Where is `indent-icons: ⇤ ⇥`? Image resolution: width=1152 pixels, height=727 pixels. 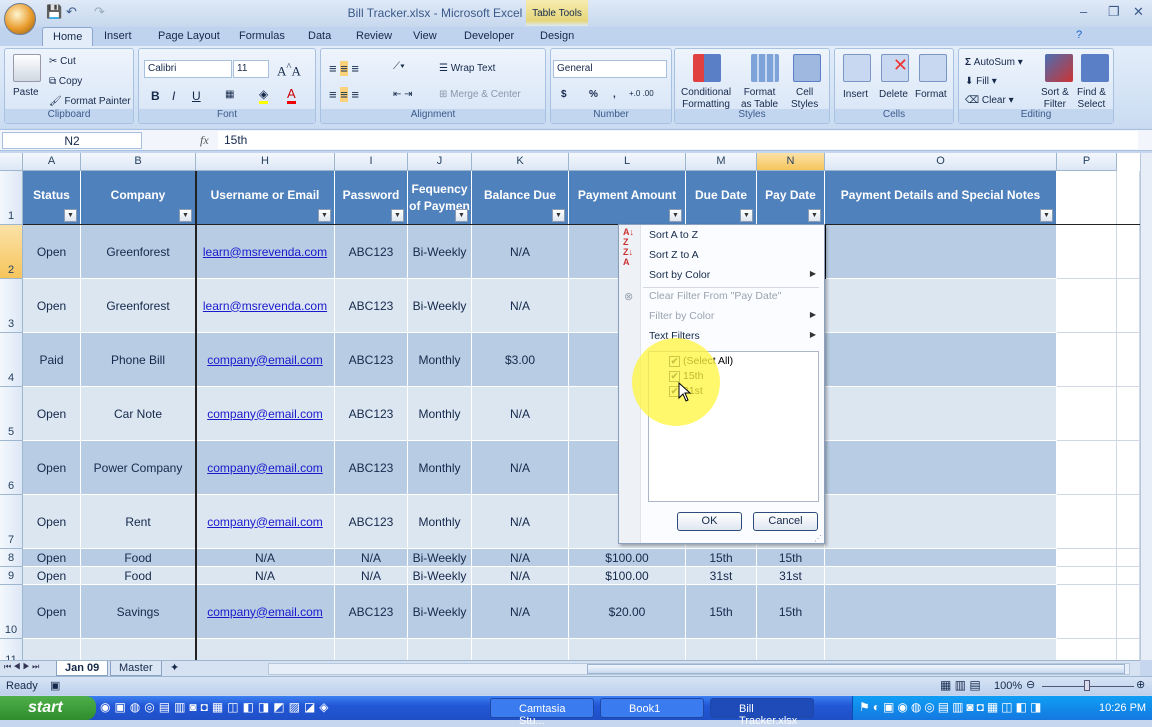 indent-icons: ⇤ ⇥ is located at coordinates (403, 94).